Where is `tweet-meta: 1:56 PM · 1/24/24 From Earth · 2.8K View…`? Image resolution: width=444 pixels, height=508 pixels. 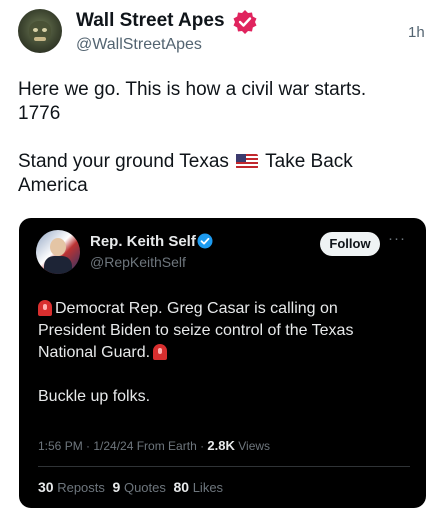
tweet-meta: 1:56 PM · 1/24/24 From Earth · 2.8K View… is located at coordinates (154, 445).